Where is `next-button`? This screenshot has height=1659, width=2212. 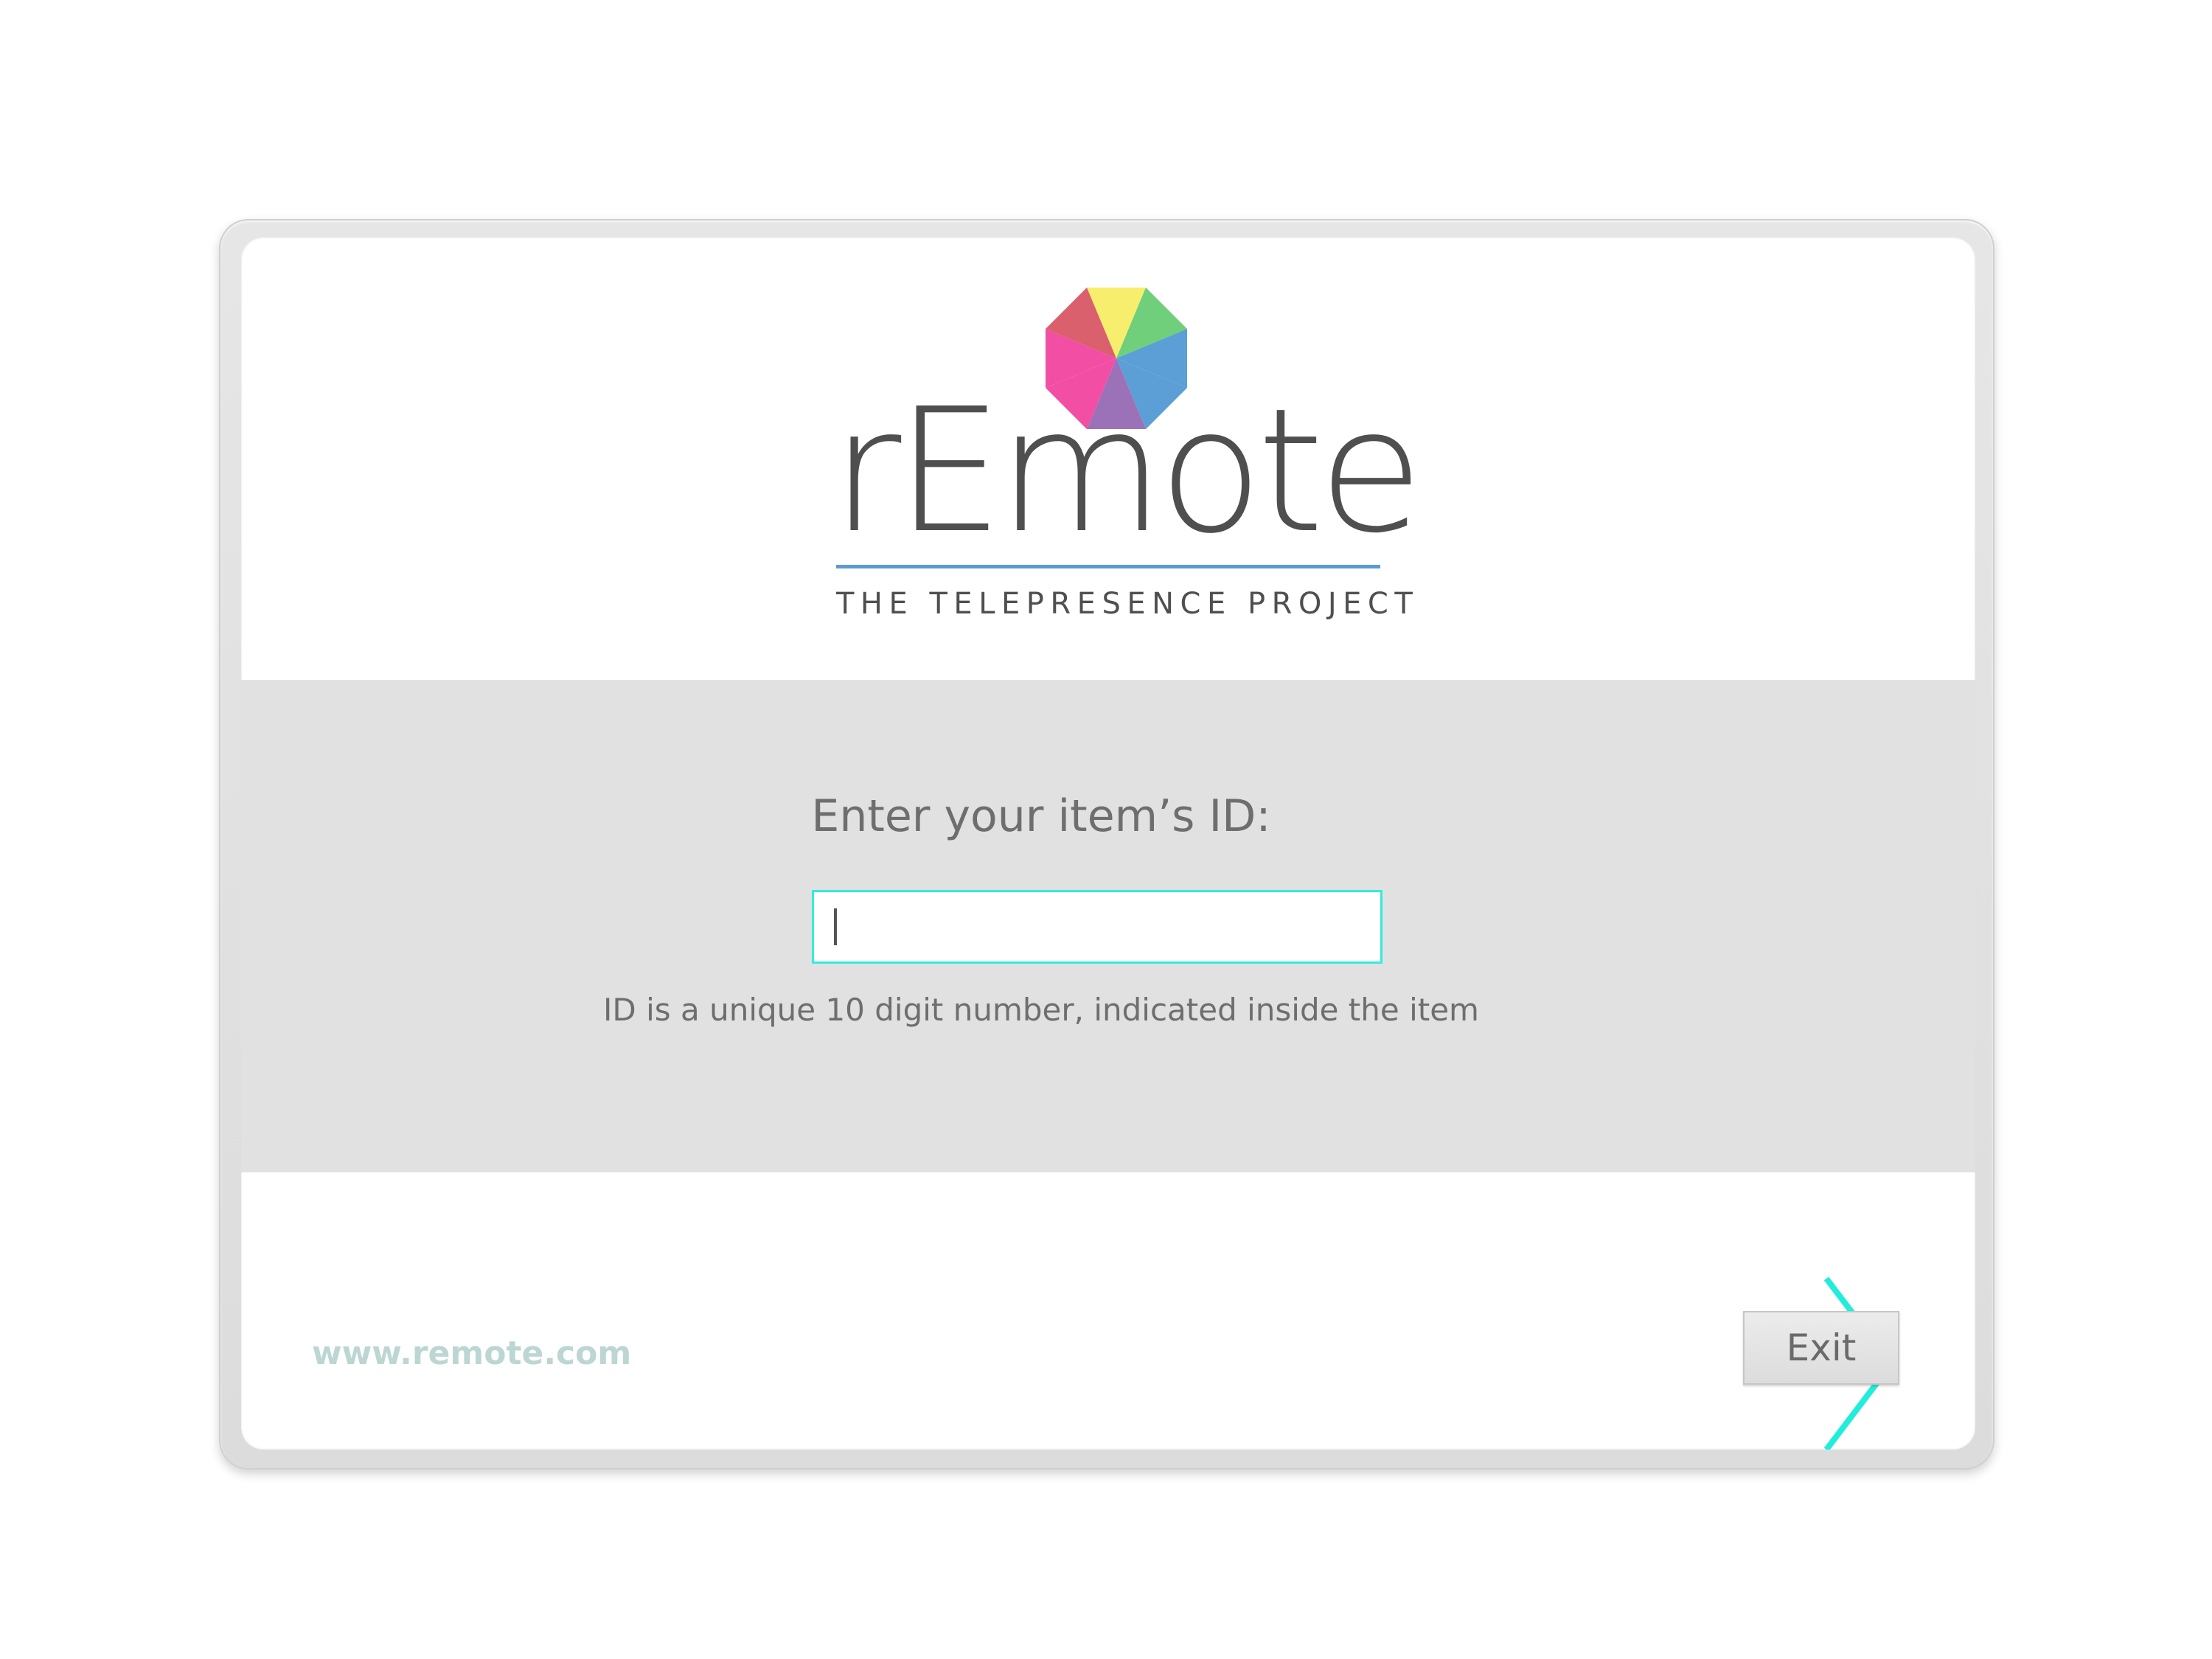
next-button is located at coordinates (1859, 1256).